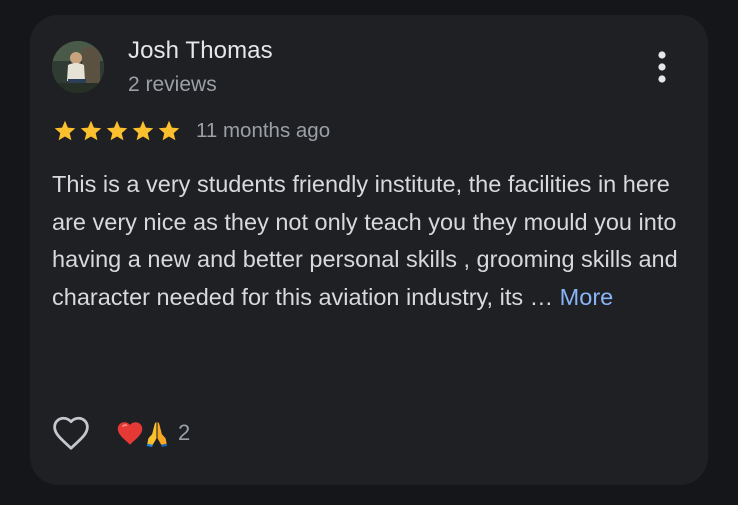 Image resolution: width=738 pixels, height=505 pixels. I want to click on reviewer-review-count: 2 reviews, so click(172, 84).